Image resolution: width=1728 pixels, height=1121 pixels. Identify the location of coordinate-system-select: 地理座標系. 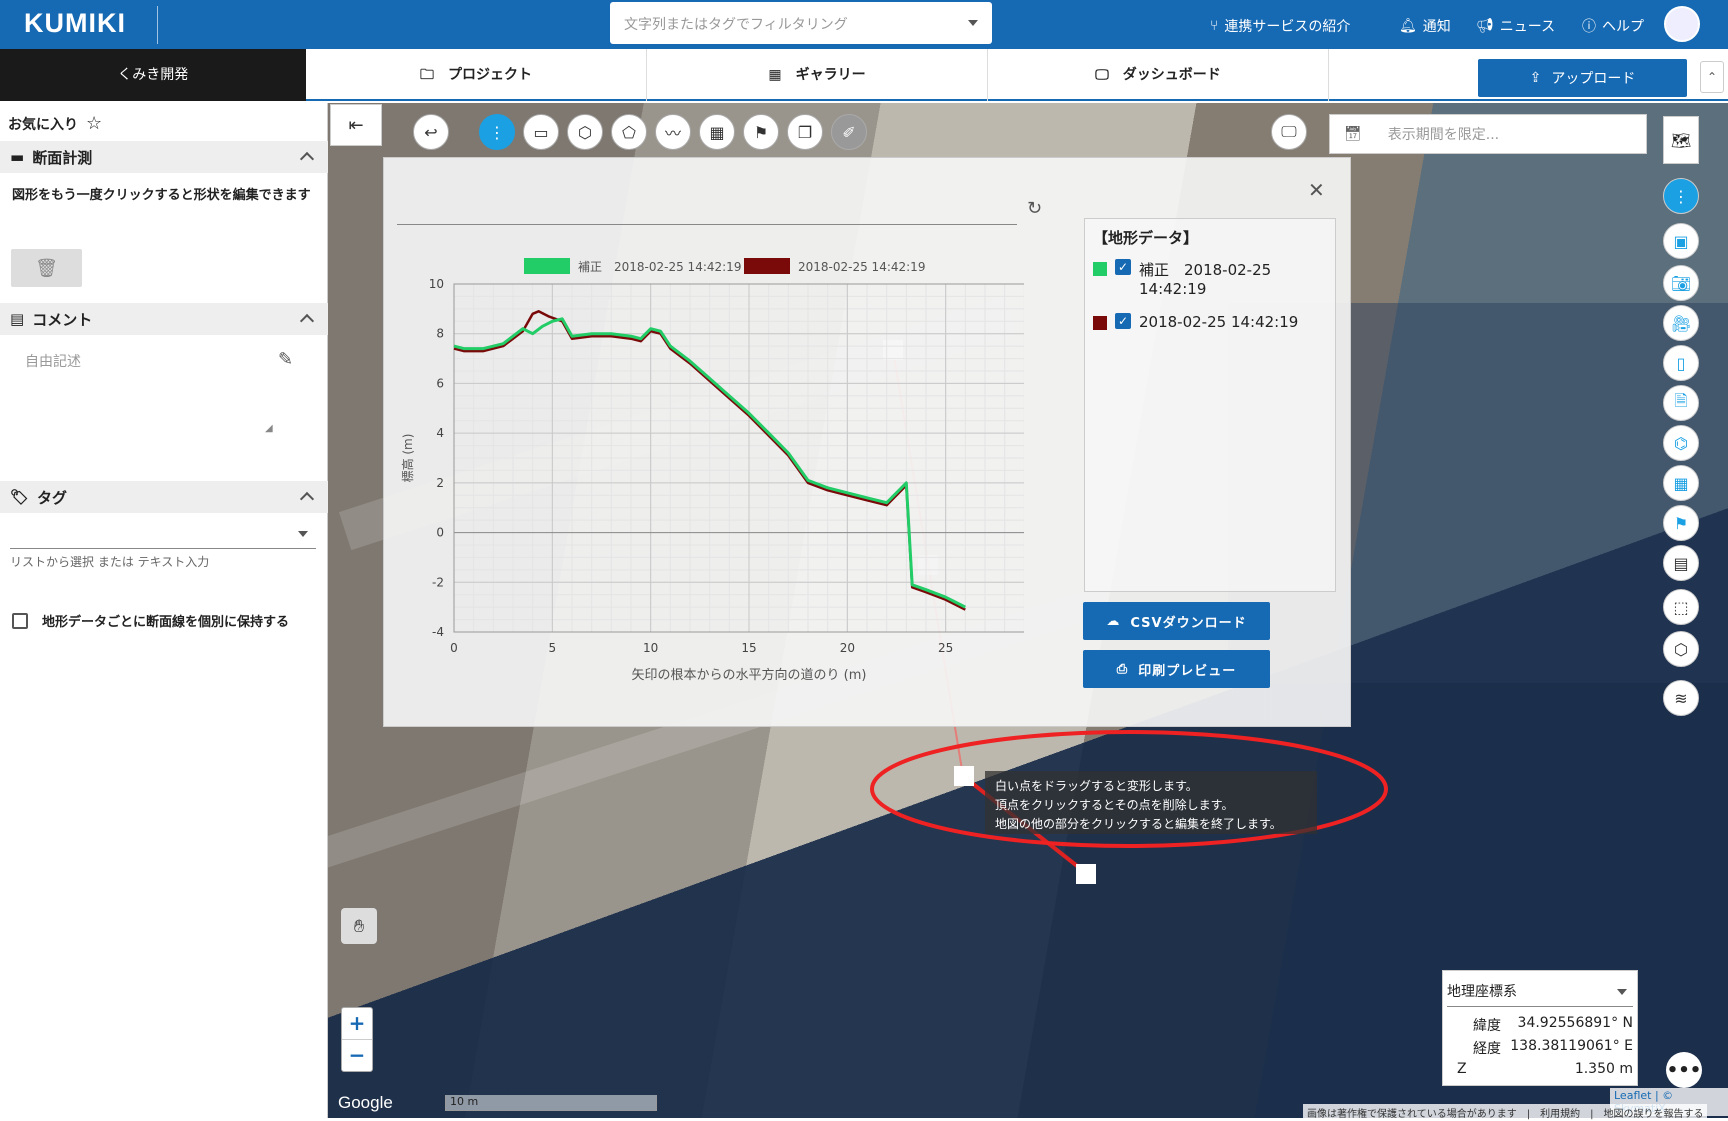
(1540, 994).